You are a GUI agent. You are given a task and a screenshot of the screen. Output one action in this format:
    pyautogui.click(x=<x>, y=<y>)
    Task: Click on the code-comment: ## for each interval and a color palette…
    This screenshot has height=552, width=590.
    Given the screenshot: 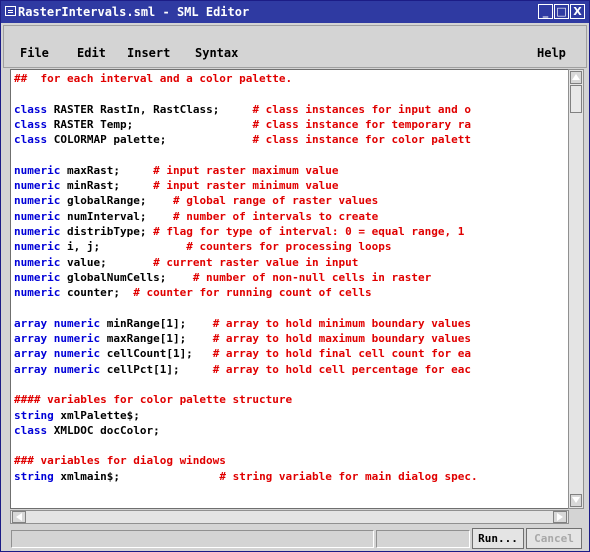 What is the action you would take?
    pyautogui.click(x=153, y=78)
    